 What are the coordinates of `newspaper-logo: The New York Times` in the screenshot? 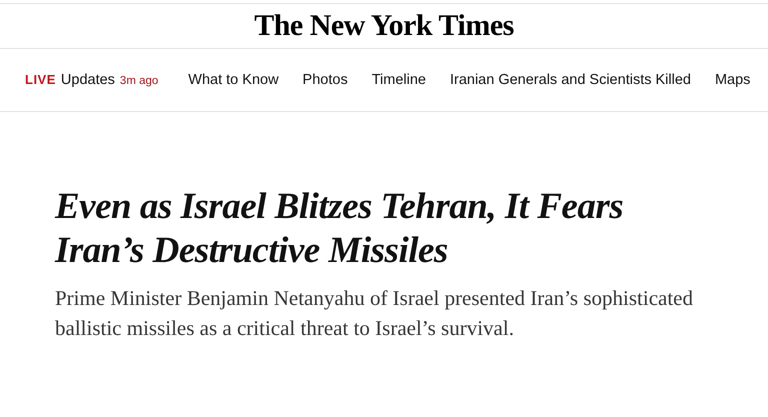 It's located at (384, 26).